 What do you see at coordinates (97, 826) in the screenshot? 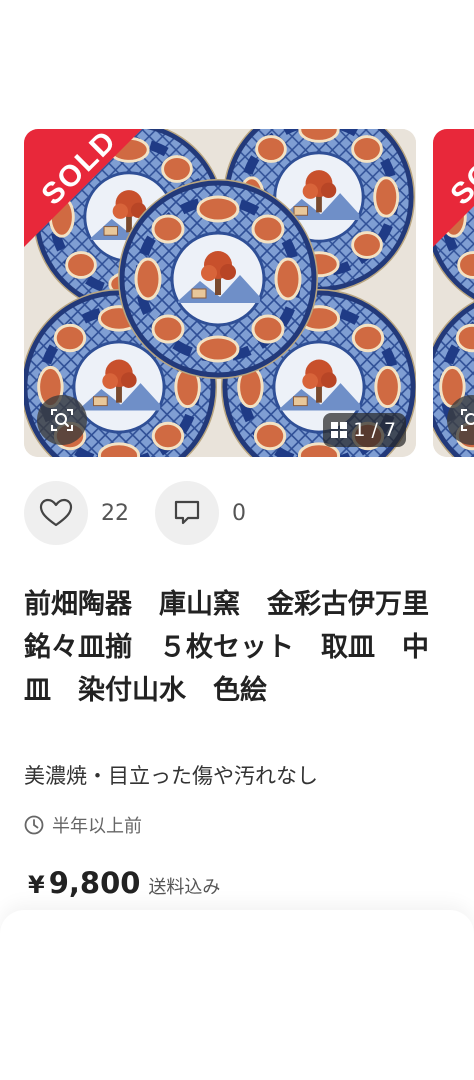
I see `posted-time-text: 半年以上前` at bounding box center [97, 826].